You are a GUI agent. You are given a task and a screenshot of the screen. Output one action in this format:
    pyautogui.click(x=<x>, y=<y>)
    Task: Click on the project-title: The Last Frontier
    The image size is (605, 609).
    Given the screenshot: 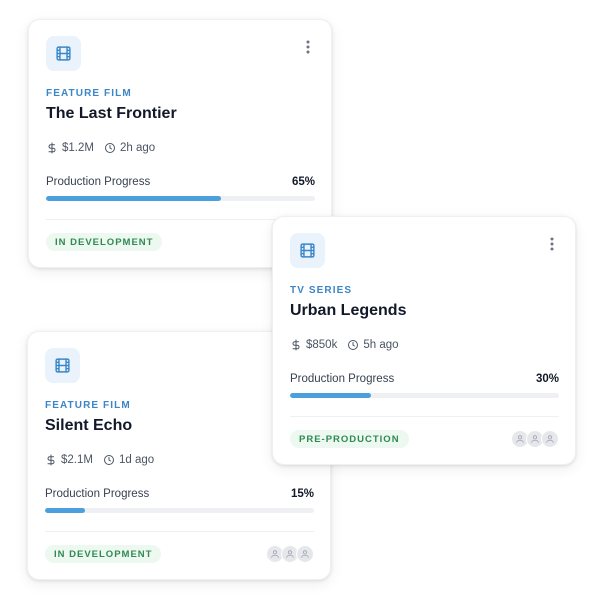 What is the action you would take?
    pyautogui.click(x=111, y=114)
    